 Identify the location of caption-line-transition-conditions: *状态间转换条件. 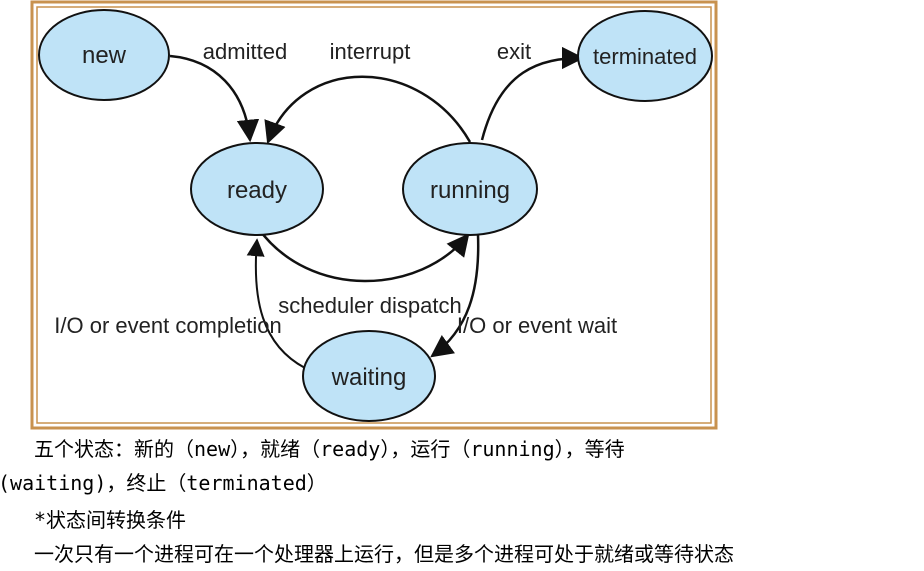
(110, 520).